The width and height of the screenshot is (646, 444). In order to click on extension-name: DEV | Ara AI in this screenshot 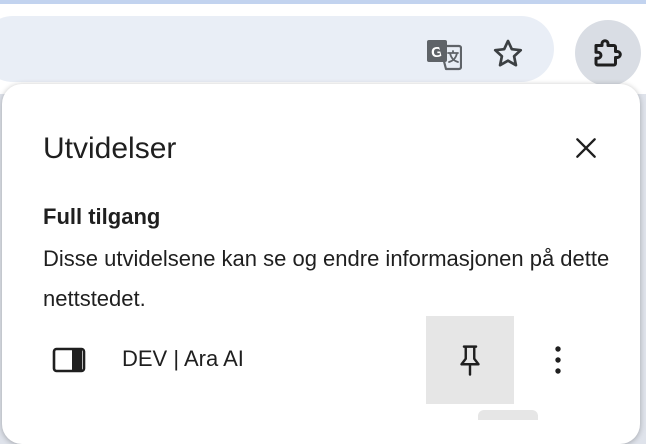, I will do `click(183, 359)`.